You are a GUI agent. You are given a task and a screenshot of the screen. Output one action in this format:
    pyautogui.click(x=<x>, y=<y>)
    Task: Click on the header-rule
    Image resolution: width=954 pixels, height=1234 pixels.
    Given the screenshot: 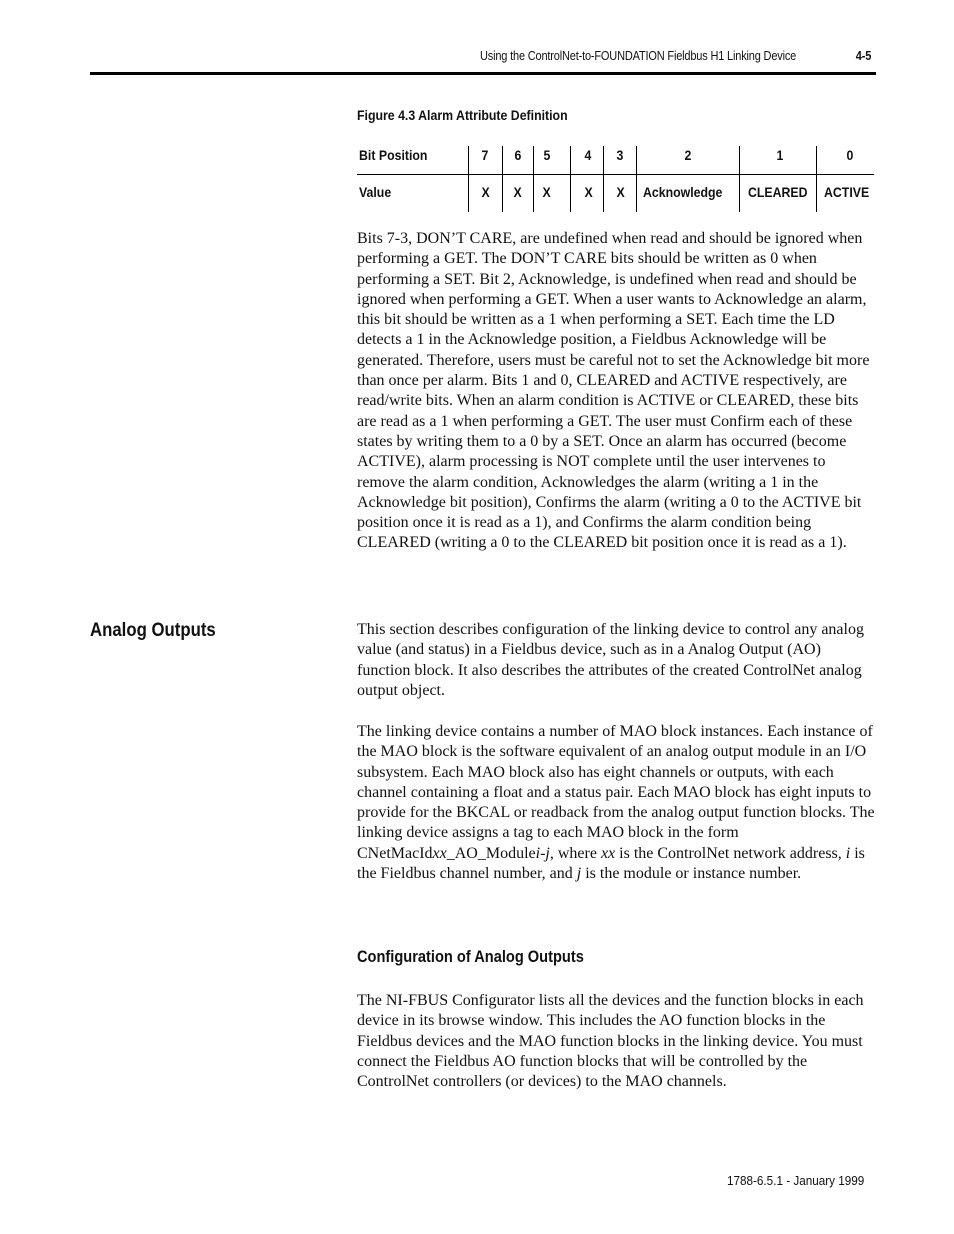 What is the action you would take?
    pyautogui.click(x=483, y=73)
    